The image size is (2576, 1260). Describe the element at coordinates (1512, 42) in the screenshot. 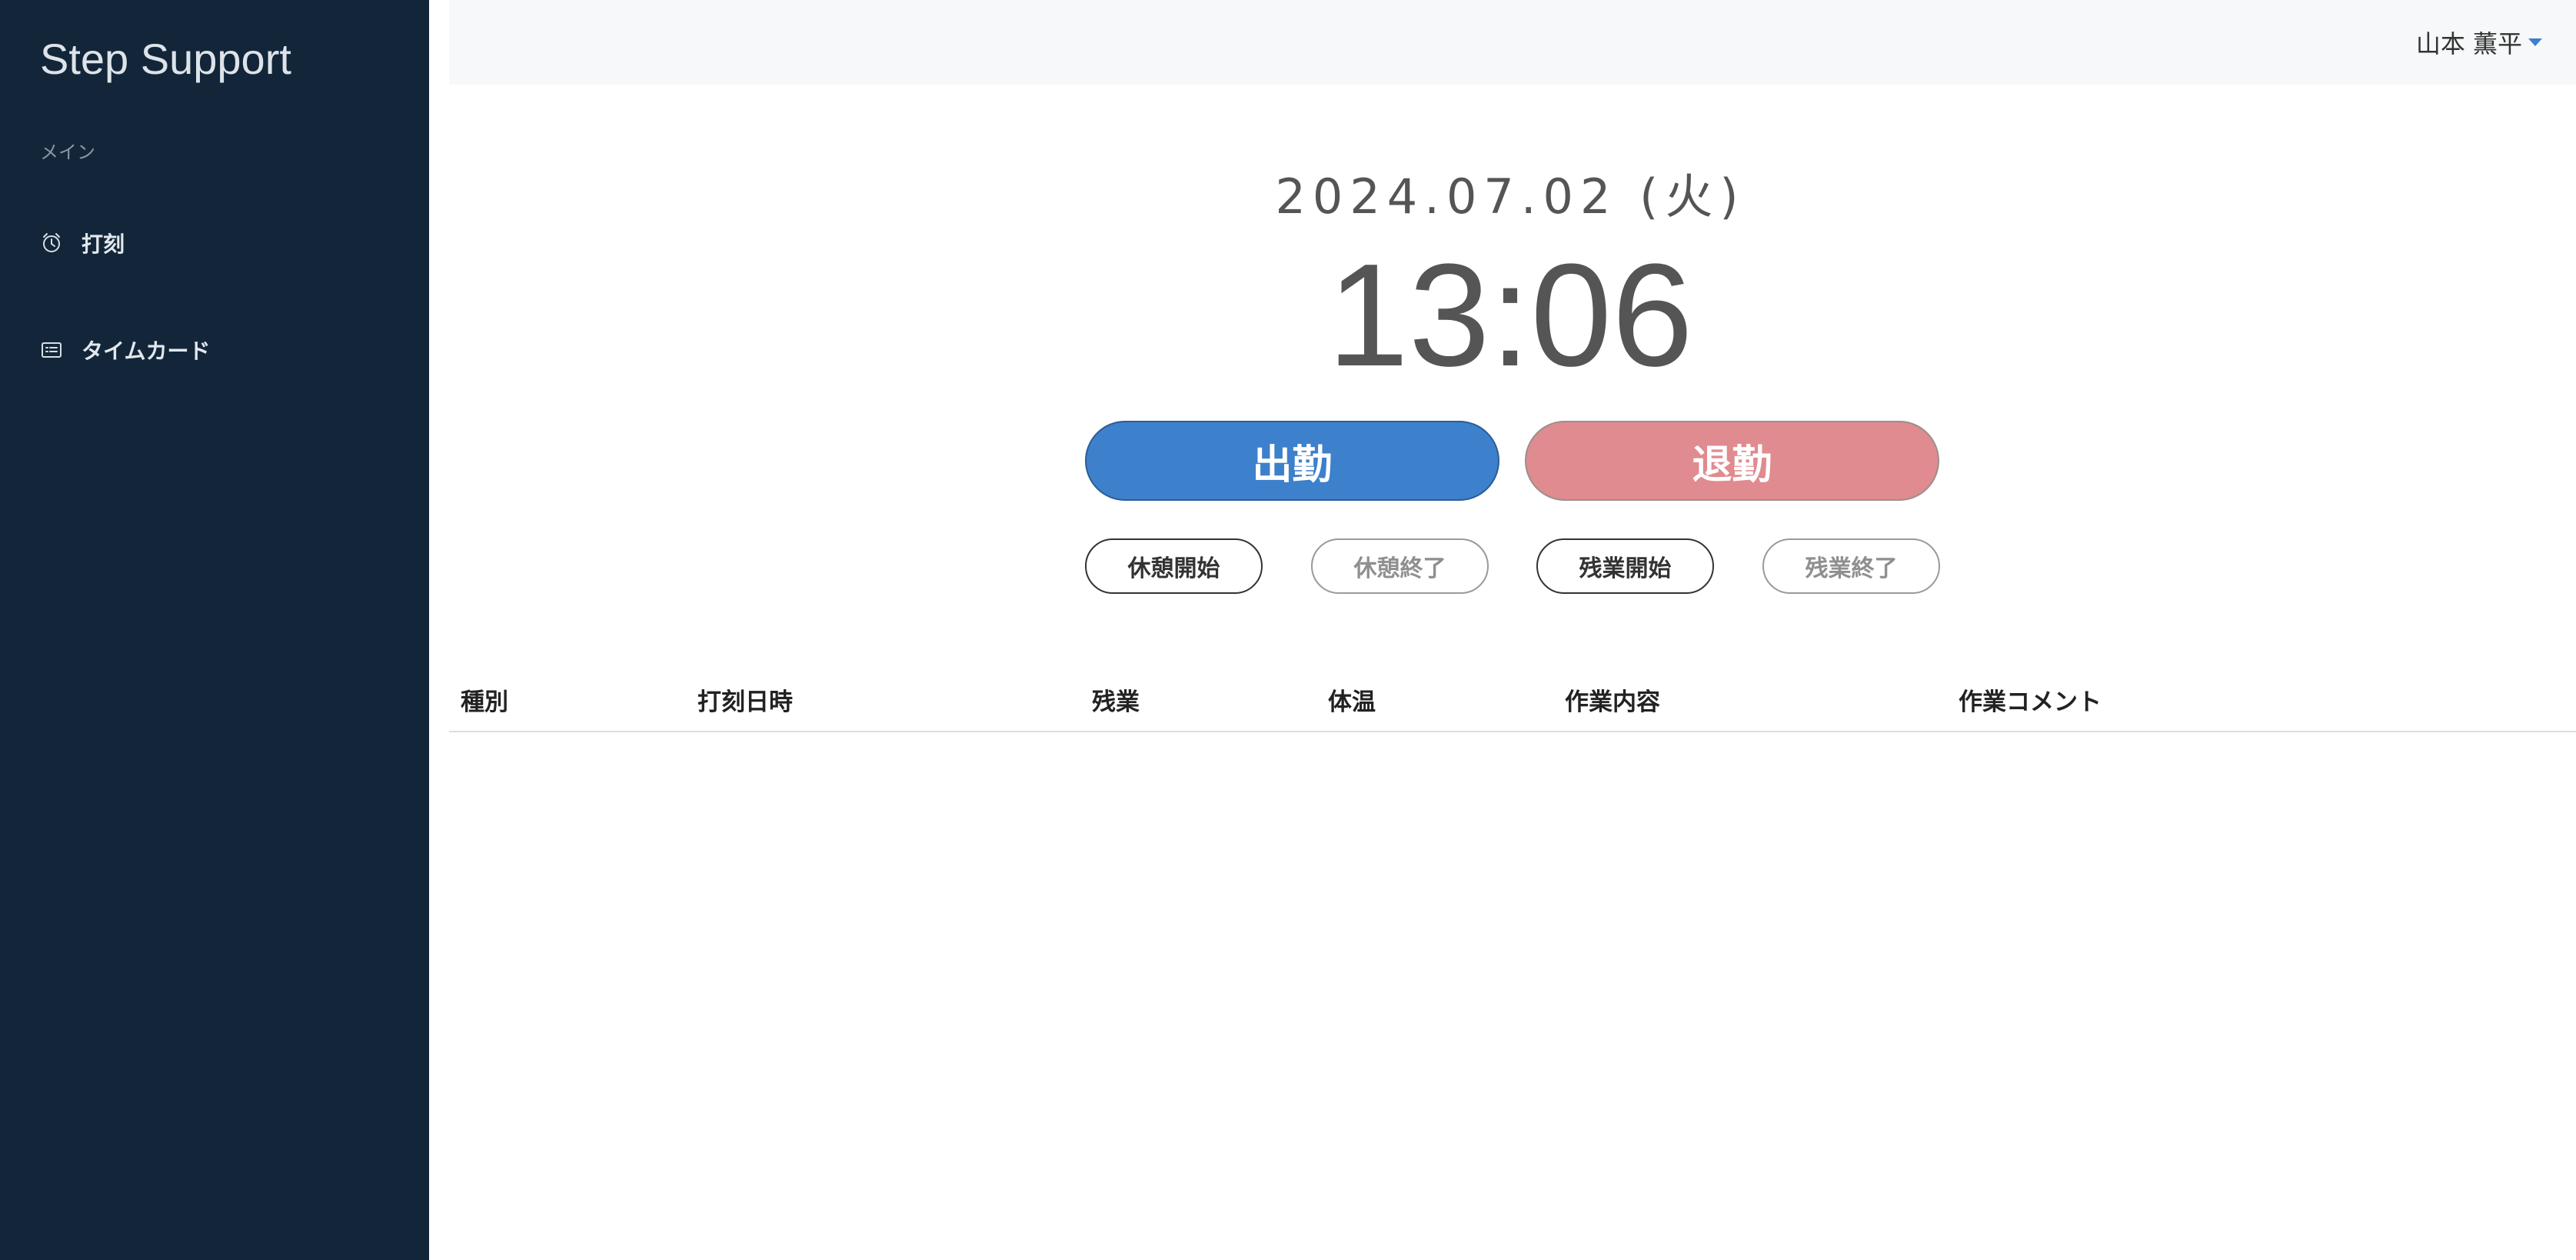

I see `top-bar: 山本 薫平` at that location.